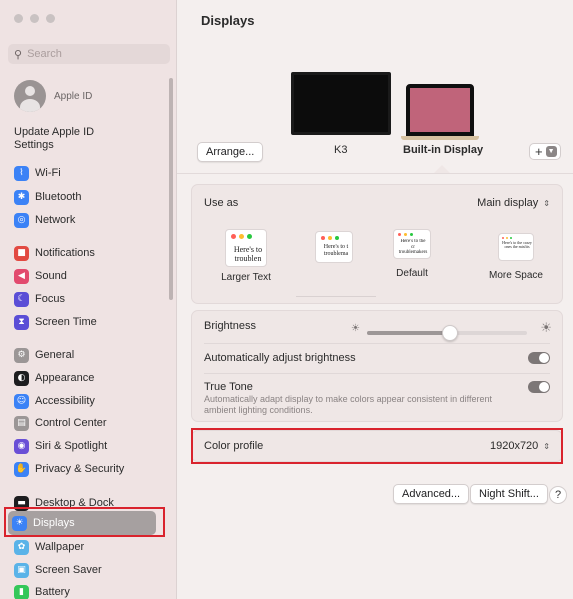  What do you see at coordinates (230, 326) in the screenshot?
I see `brightness-label: Brightness` at bounding box center [230, 326].